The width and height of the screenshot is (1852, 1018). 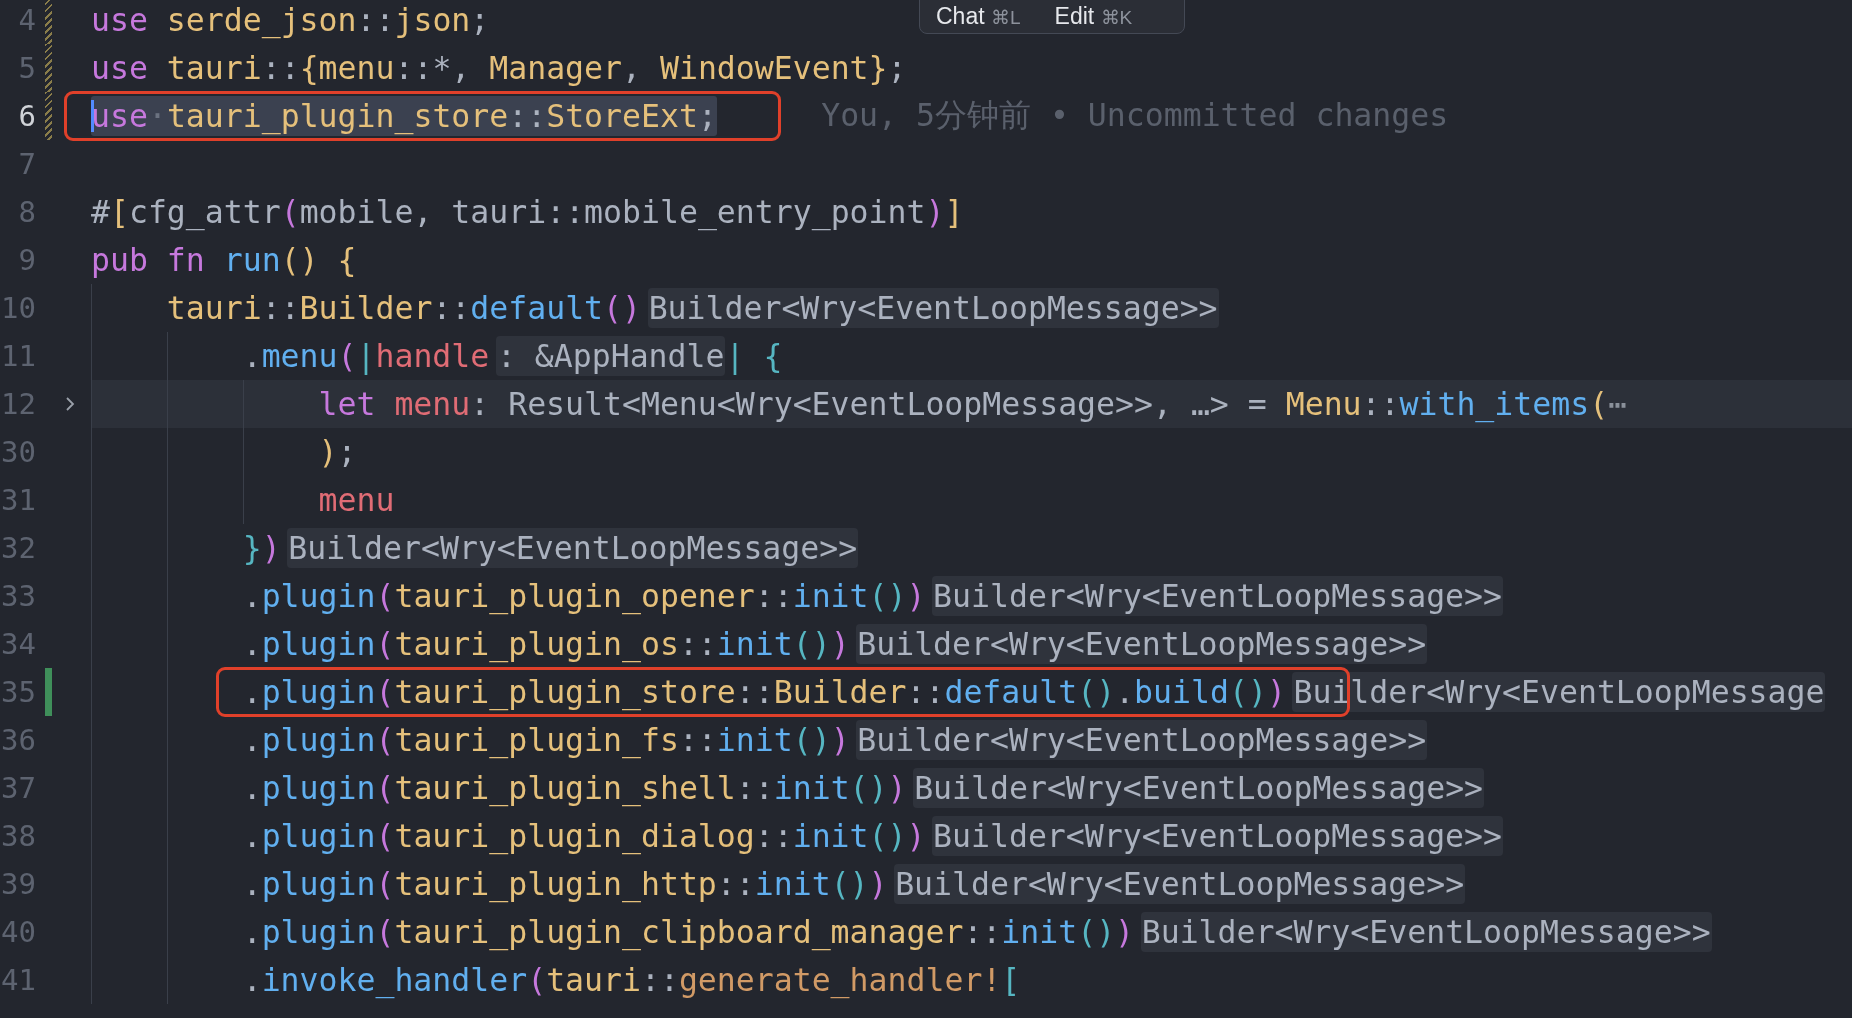 What do you see at coordinates (1093, 16) in the screenshot?
I see `edit-button: Edit ⌘K` at bounding box center [1093, 16].